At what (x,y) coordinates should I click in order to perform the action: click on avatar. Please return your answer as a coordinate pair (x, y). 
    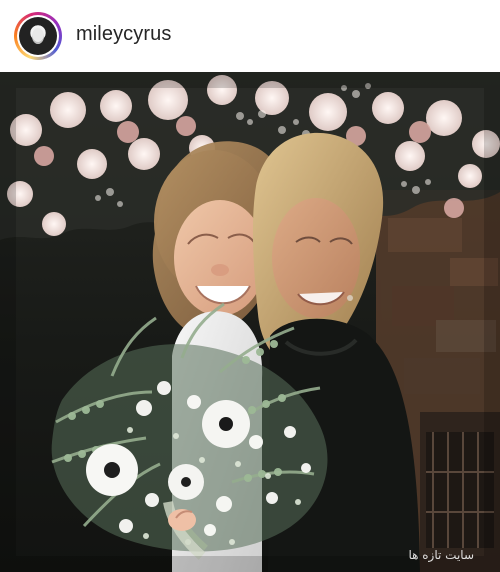
    Looking at the image, I should click on (38, 36).